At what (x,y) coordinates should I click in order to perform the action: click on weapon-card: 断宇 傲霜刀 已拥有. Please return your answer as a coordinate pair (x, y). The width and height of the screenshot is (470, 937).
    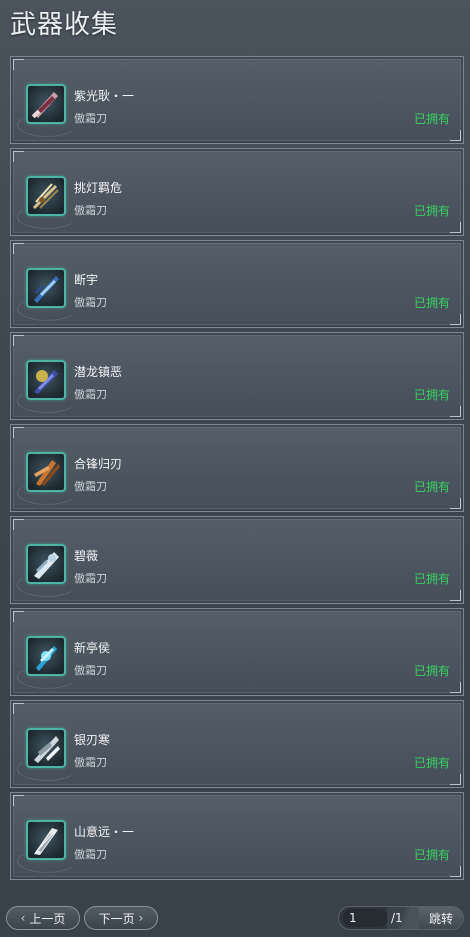
    Looking at the image, I should click on (237, 284).